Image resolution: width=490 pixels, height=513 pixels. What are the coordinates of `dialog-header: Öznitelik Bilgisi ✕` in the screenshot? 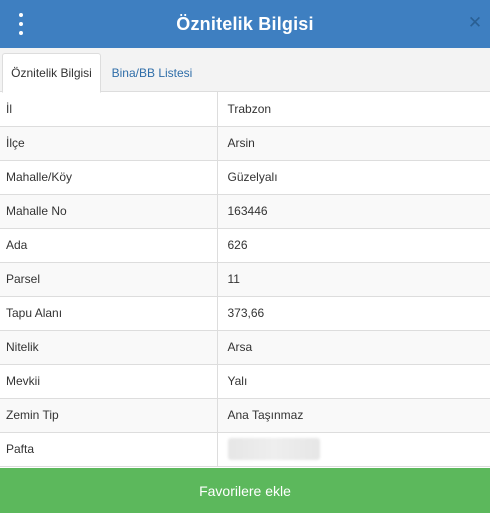 It's located at (245, 24).